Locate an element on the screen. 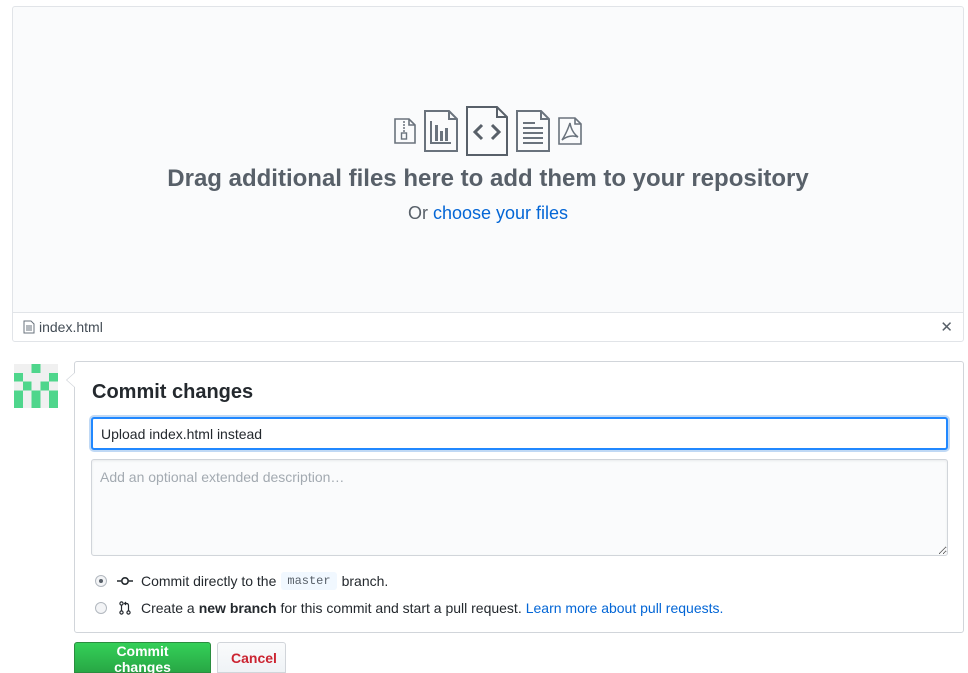 The width and height of the screenshot is (968, 673). learn-more-pull-requests-link: Learn more about pull requests. is located at coordinates (625, 608).